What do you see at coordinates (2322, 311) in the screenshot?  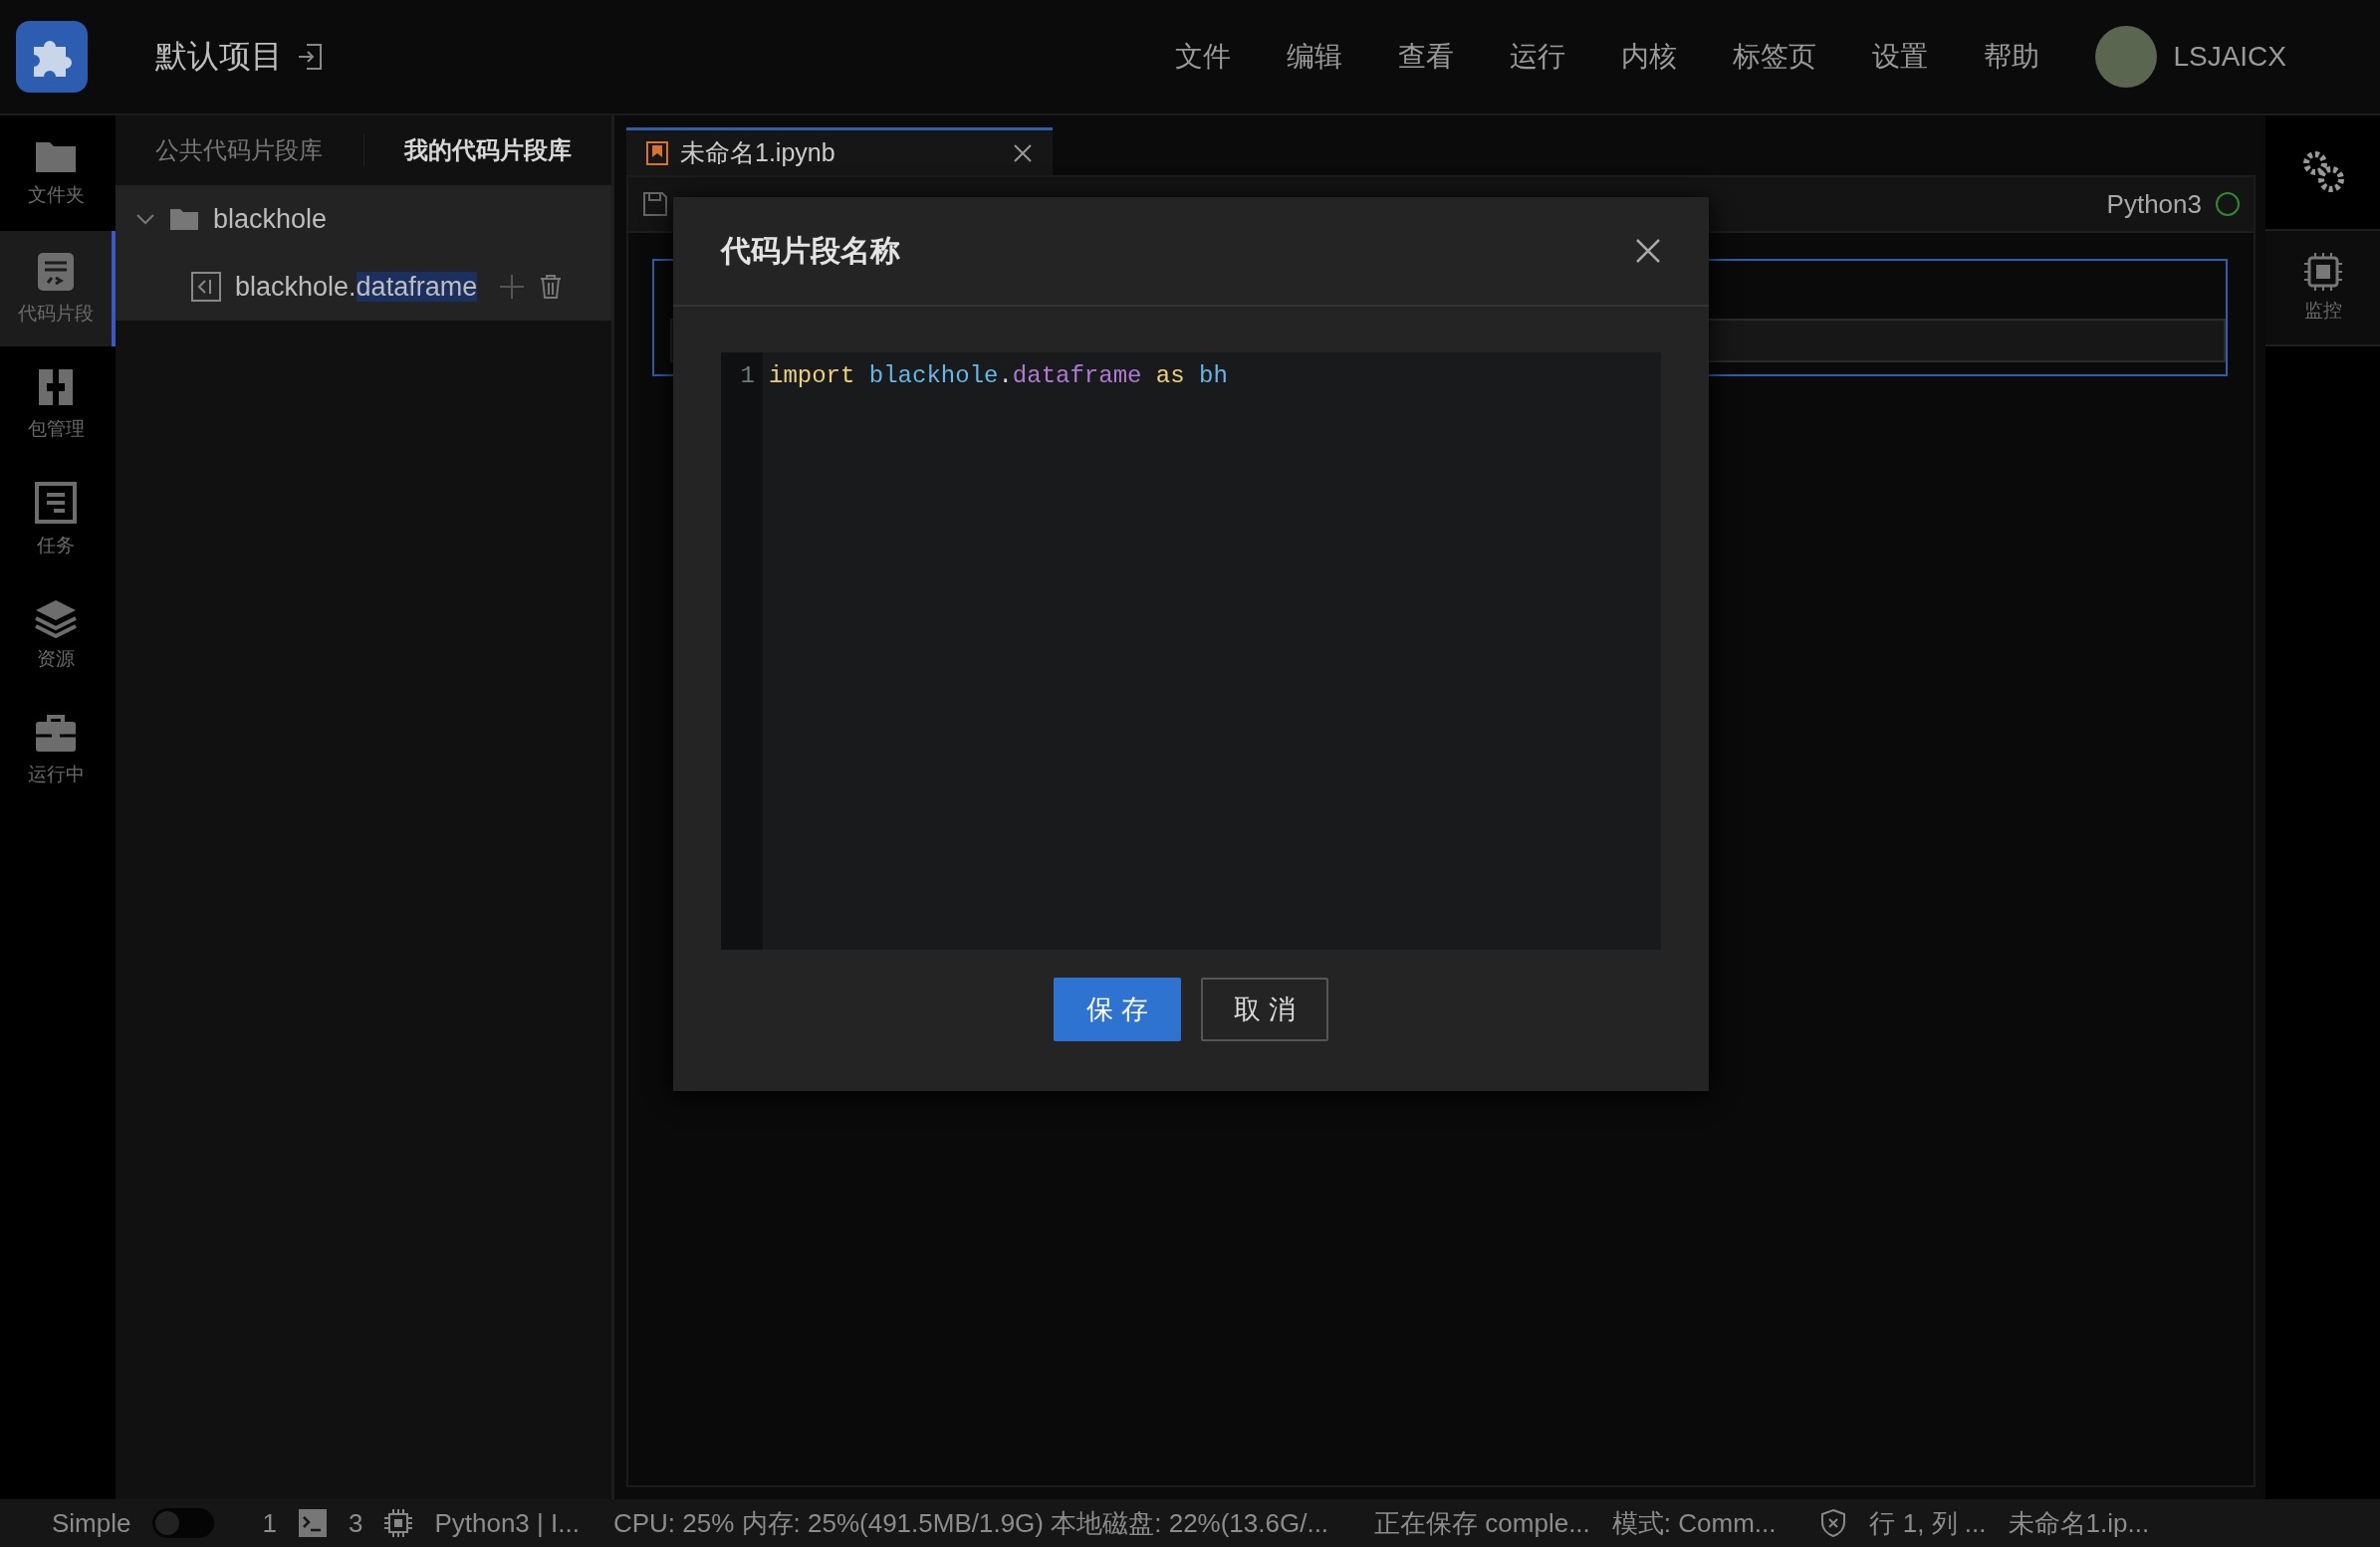 I see `monitor-label: 监控` at bounding box center [2322, 311].